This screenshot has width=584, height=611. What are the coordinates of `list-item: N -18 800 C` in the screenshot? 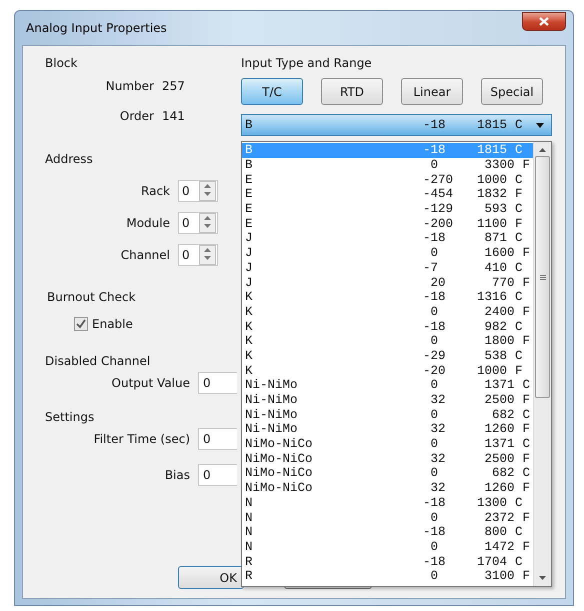 It's located at (387, 532).